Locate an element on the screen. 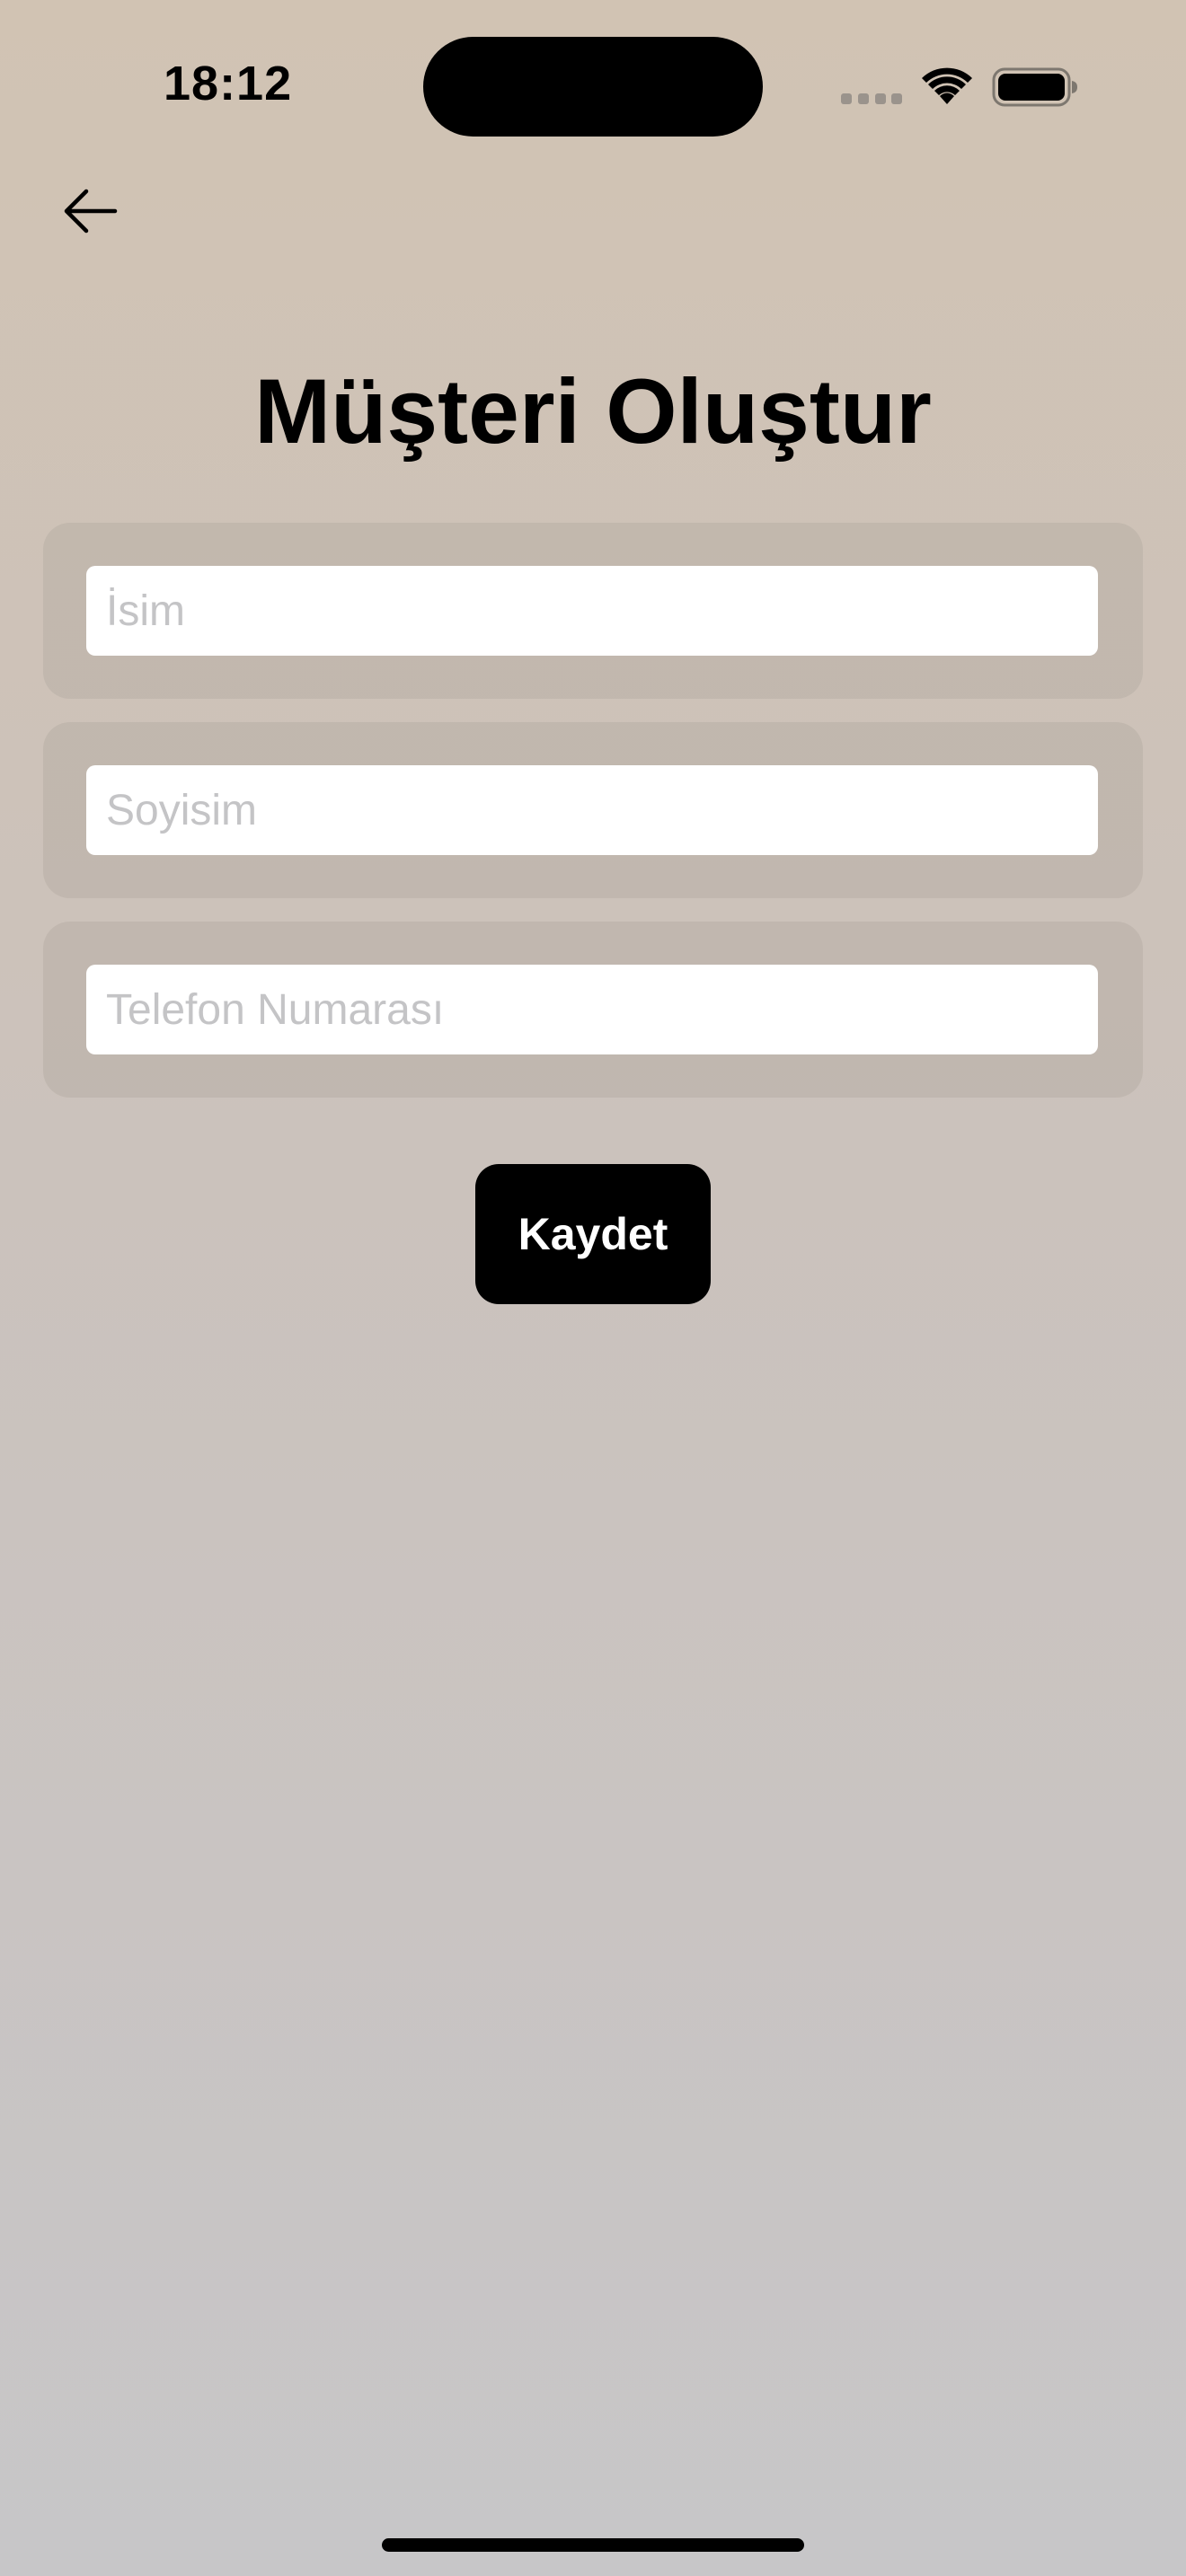 The image size is (1186, 2576). wifi-icon is located at coordinates (947, 85).